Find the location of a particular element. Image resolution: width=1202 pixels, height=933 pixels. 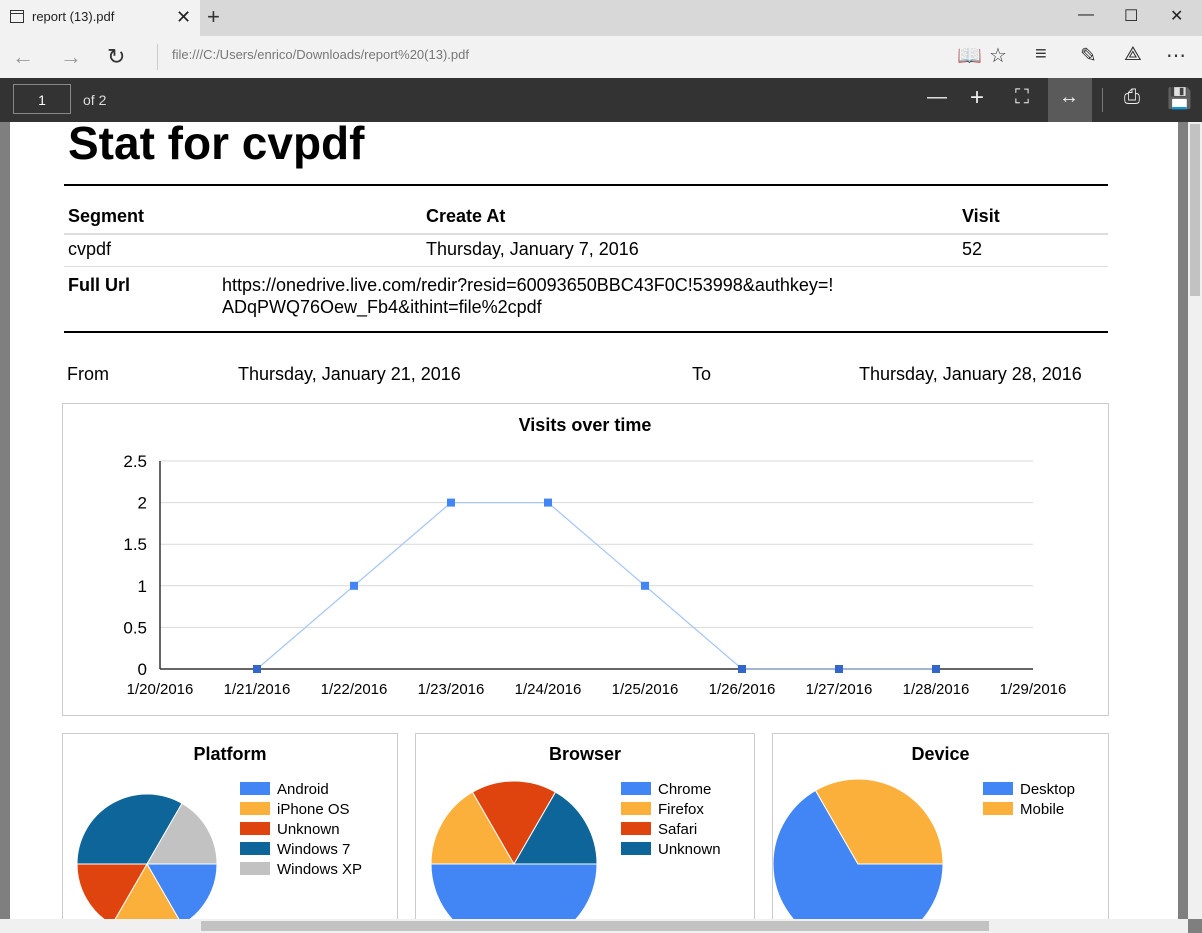

full-url-label: Full Url is located at coordinates (99, 285).